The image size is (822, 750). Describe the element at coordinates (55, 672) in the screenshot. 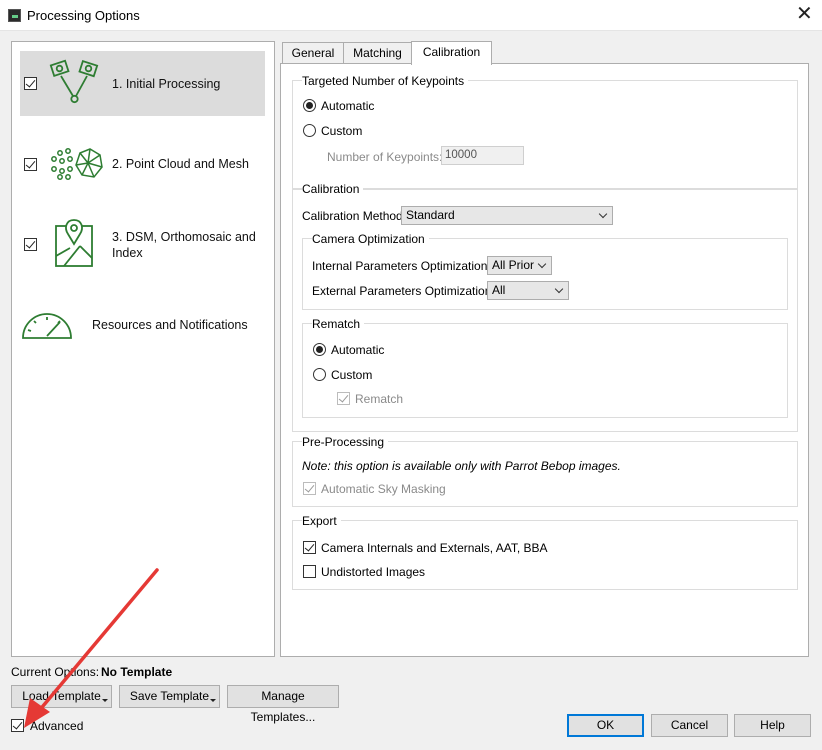

I see `current-options-label: Current Options:` at that location.